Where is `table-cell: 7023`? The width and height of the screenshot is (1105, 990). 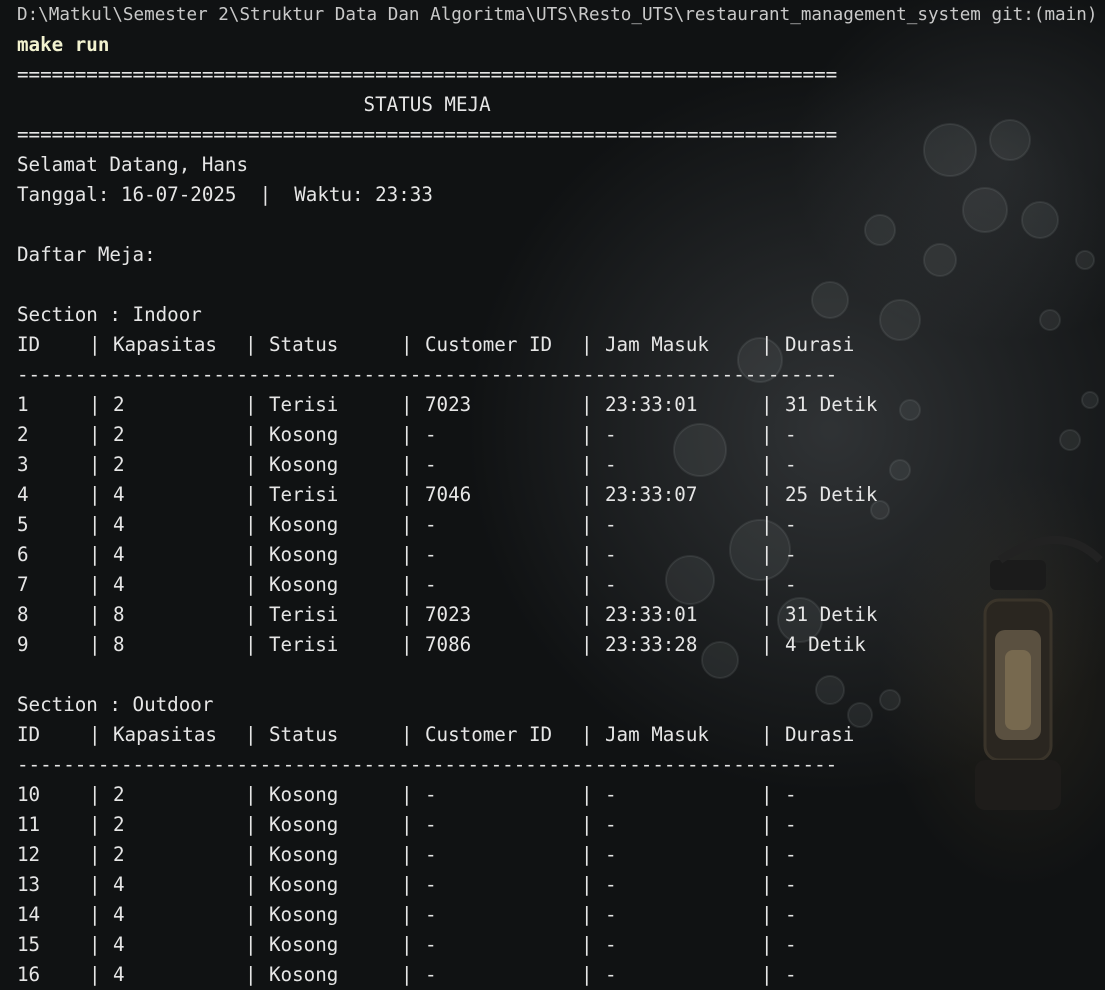
table-cell: 7023 is located at coordinates (448, 614).